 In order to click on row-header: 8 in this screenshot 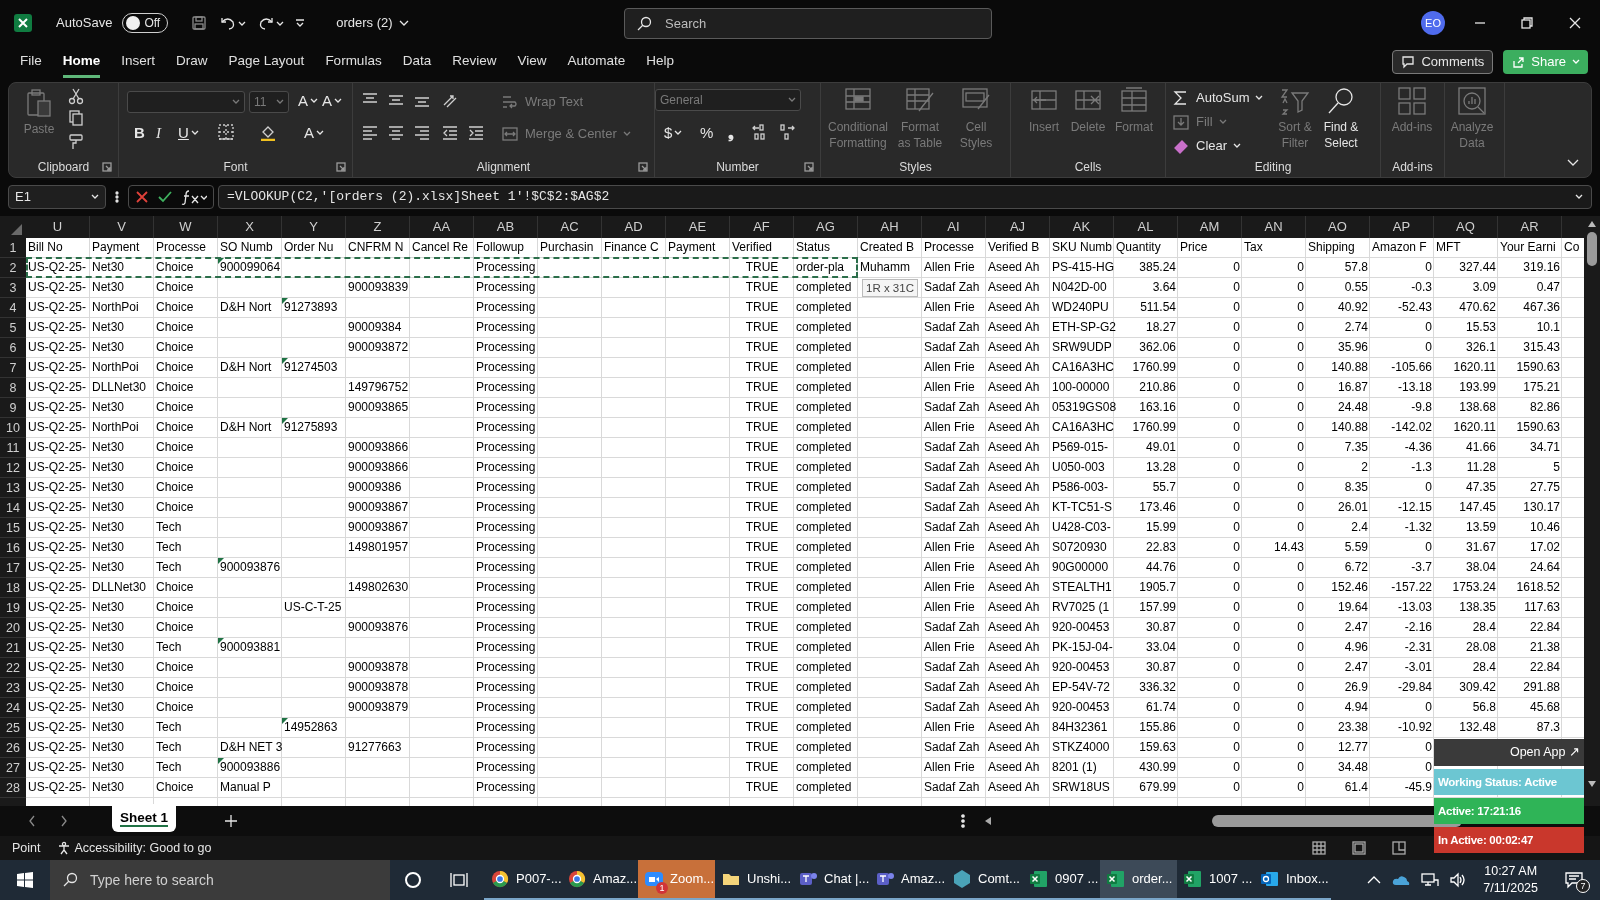, I will do `click(13, 388)`.